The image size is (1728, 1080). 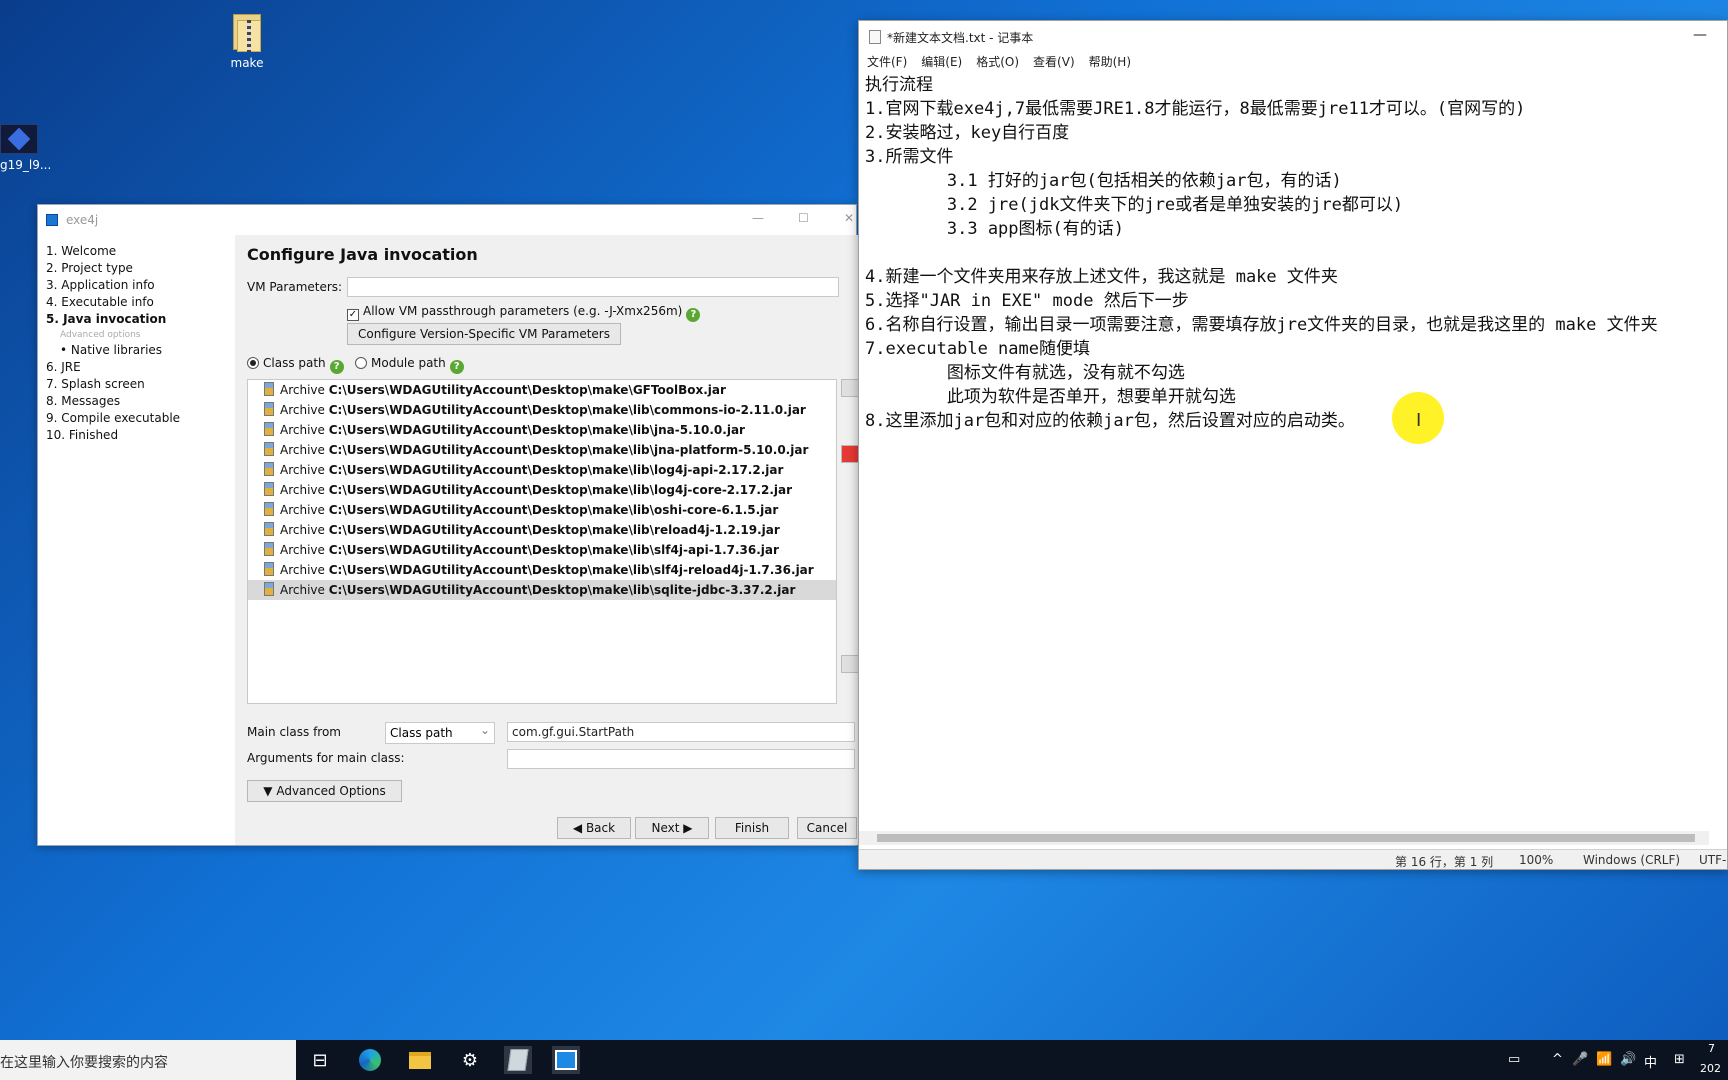 I want to click on step-finished: 10. Finished, so click(x=140, y=435).